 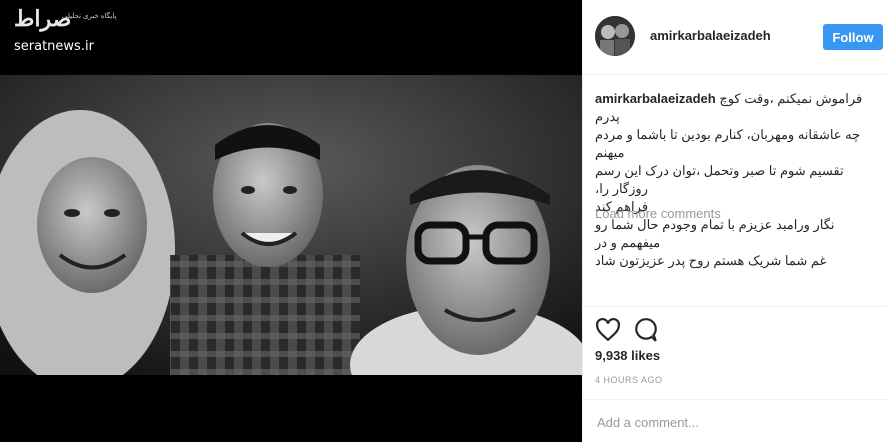 What do you see at coordinates (853, 37) in the screenshot?
I see `follow-button: Follow` at bounding box center [853, 37].